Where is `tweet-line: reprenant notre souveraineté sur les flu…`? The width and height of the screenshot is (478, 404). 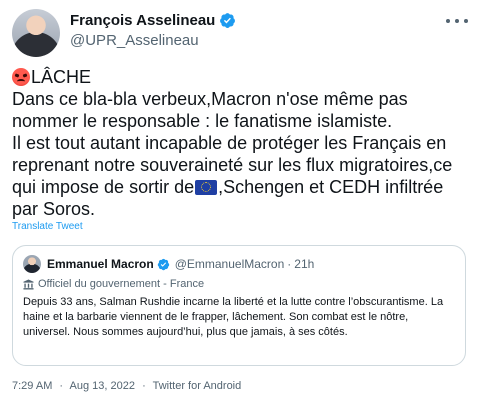 tweet-line: reprenant notre souveraineté sur les flu… is located at coordinates (232, 165).